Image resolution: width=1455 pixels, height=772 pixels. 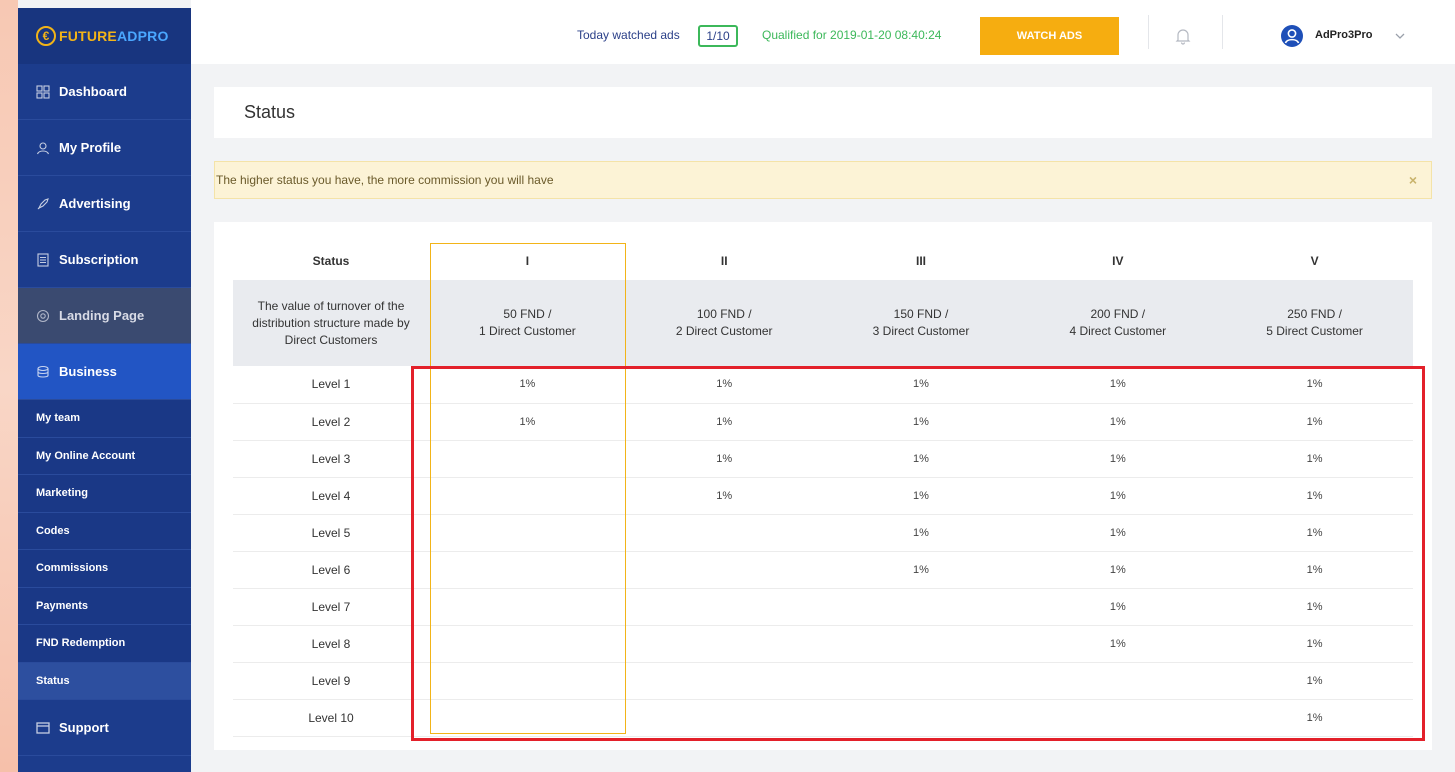 I want to click on sidebar-subitem-codes: Codes, so click(x=104, y=531).